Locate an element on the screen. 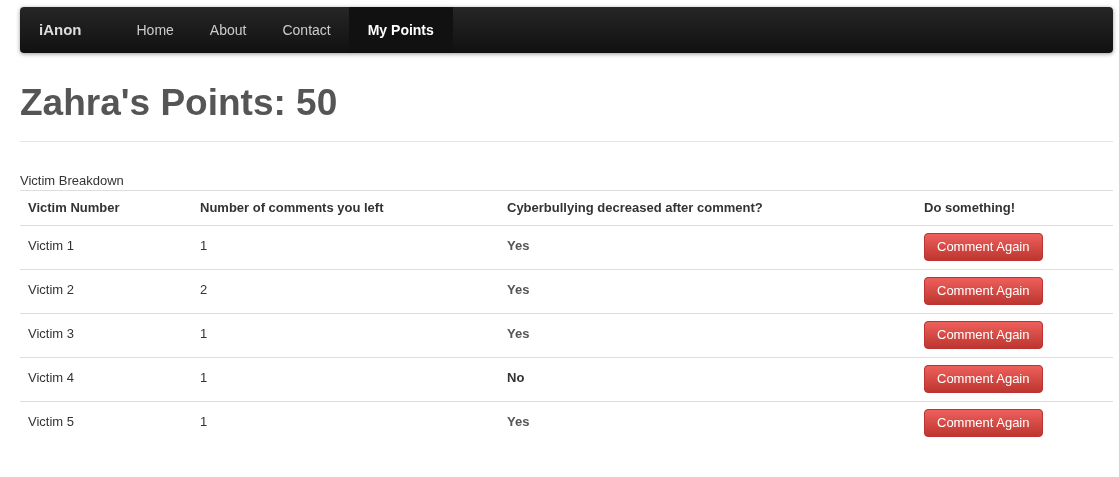 This screenshot has height=477, width=1119. nav-tab: About is located at coordinates (228, 30).